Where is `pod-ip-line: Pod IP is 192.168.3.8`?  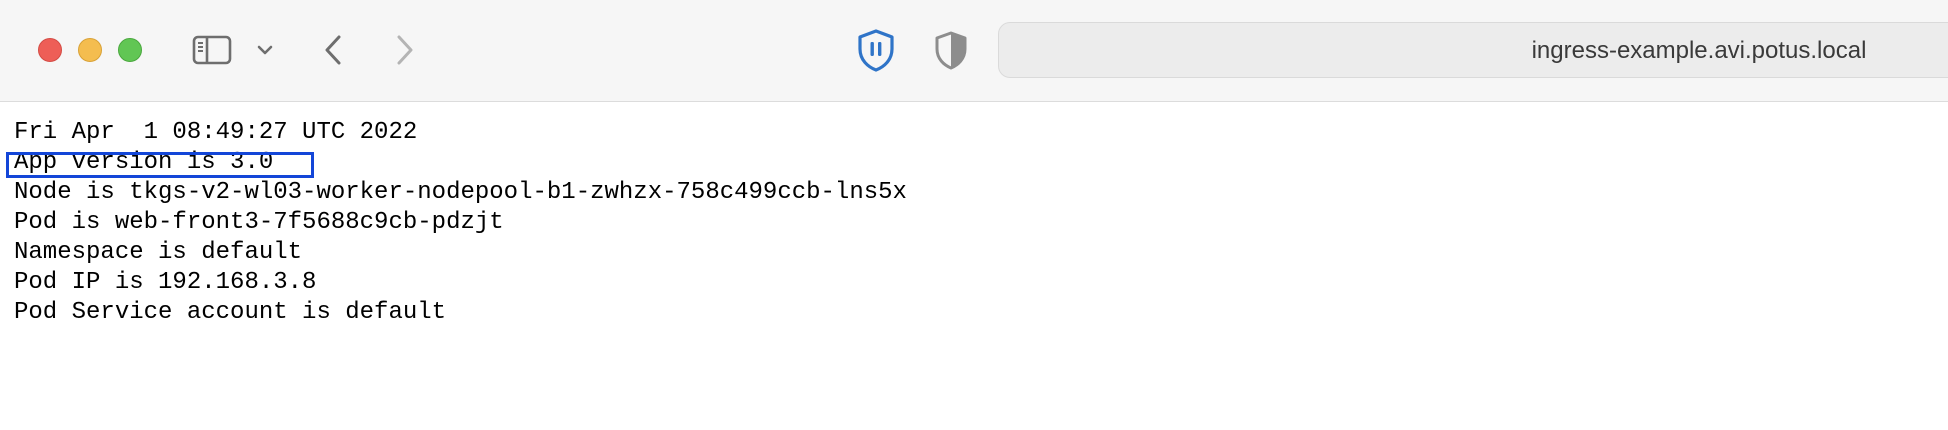 pod-ip-line: Pod IP is 192.168.3.8 is located at coordinates (165, 282).